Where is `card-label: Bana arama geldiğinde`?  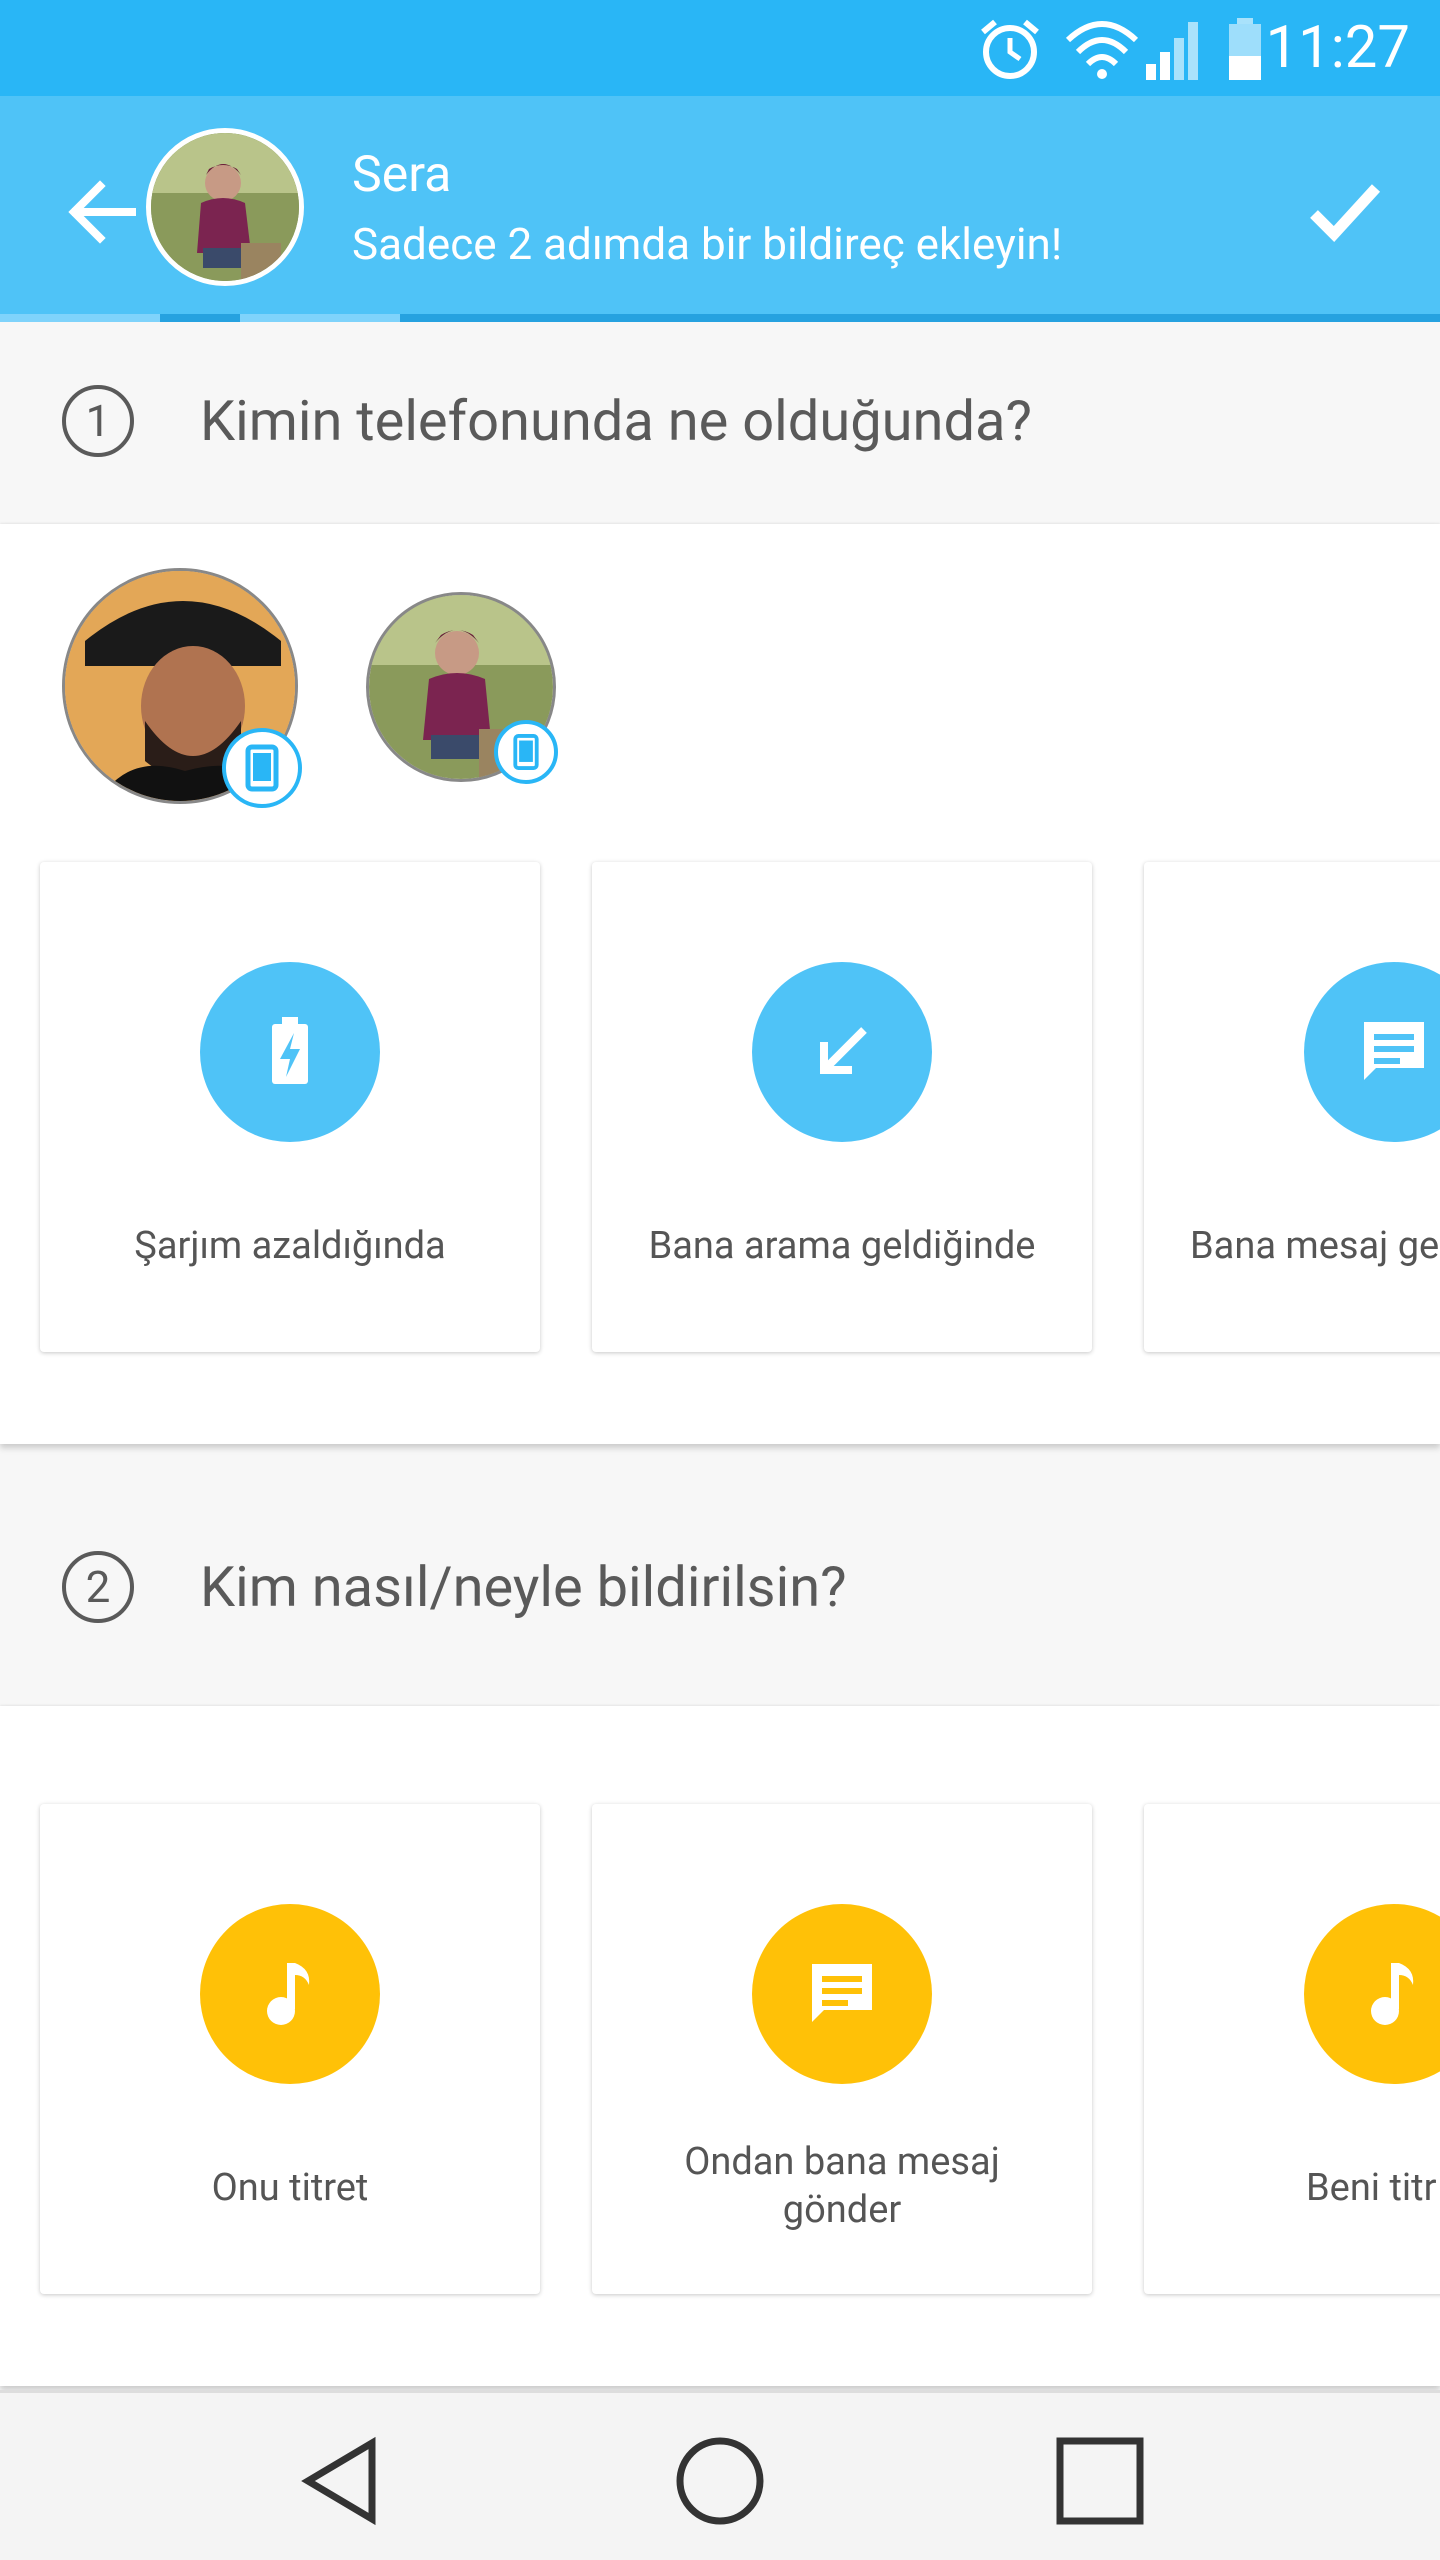 card-label: Bana arama geldiğinde is located at coordinates (842, 1246).